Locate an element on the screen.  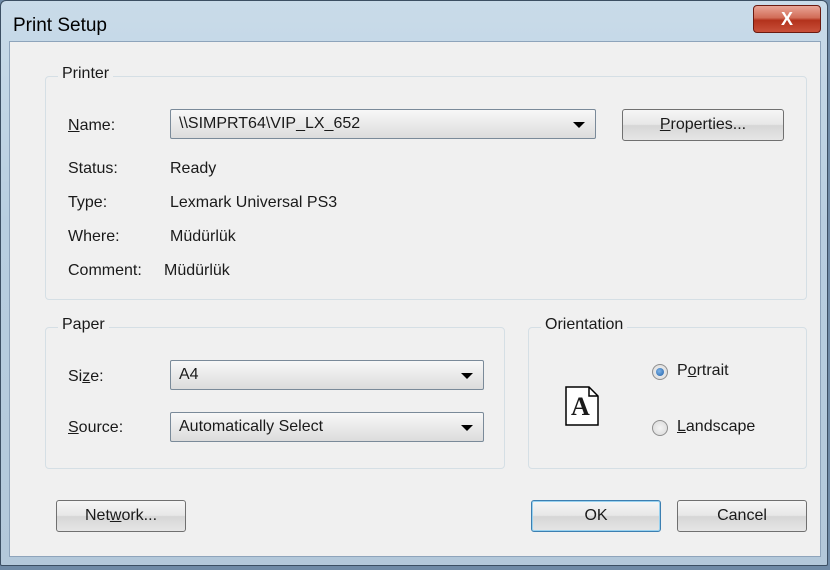
orientation-group-label: Orientation is located at coordinates (584, 325).